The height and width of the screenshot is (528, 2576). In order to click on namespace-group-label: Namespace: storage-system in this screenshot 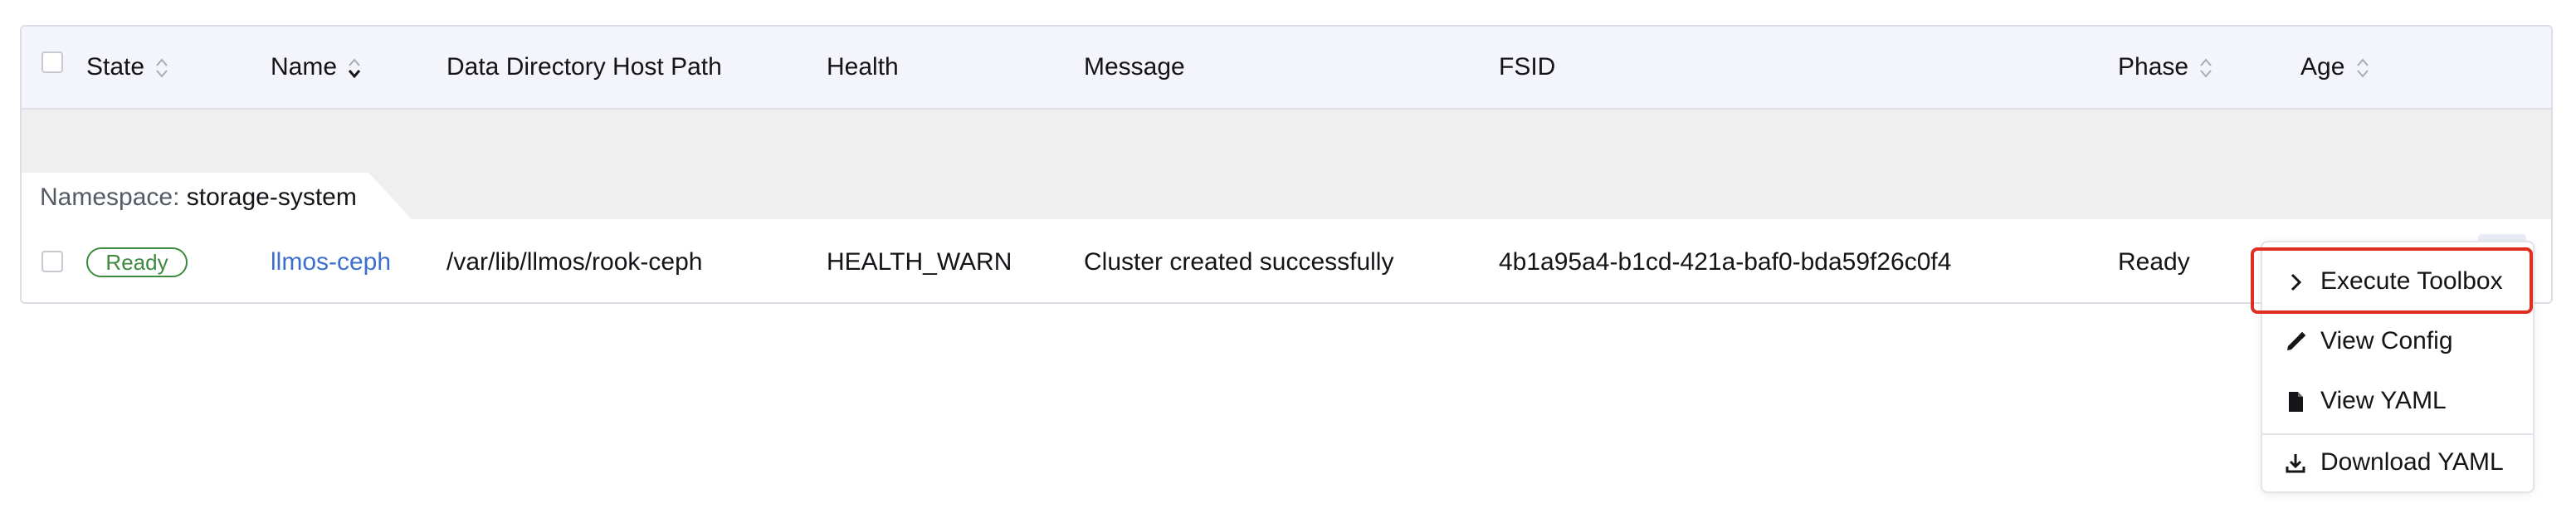, I will do `click(199, 196)`.